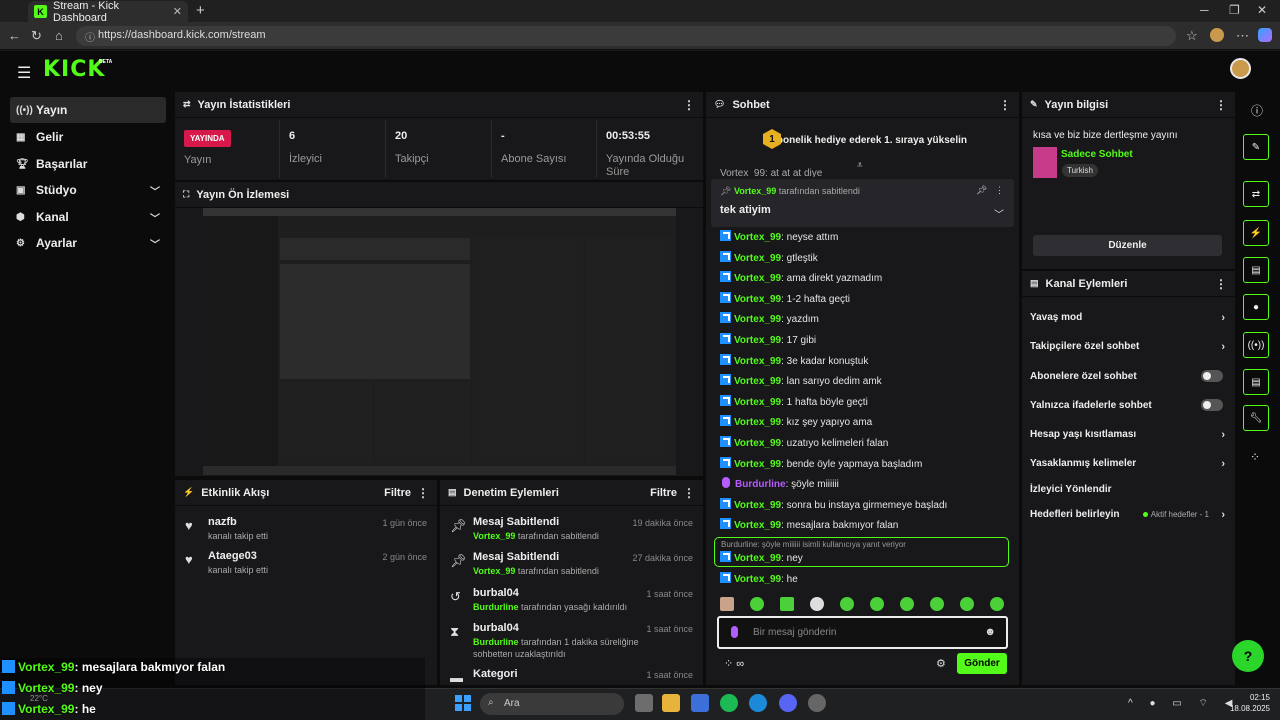 The height and width of the screenshot is (720, 1280). What do you see at coordinates (671, 703) in the screenshot?
I see `file-explorer-icon` at bounding box center [671, 703].